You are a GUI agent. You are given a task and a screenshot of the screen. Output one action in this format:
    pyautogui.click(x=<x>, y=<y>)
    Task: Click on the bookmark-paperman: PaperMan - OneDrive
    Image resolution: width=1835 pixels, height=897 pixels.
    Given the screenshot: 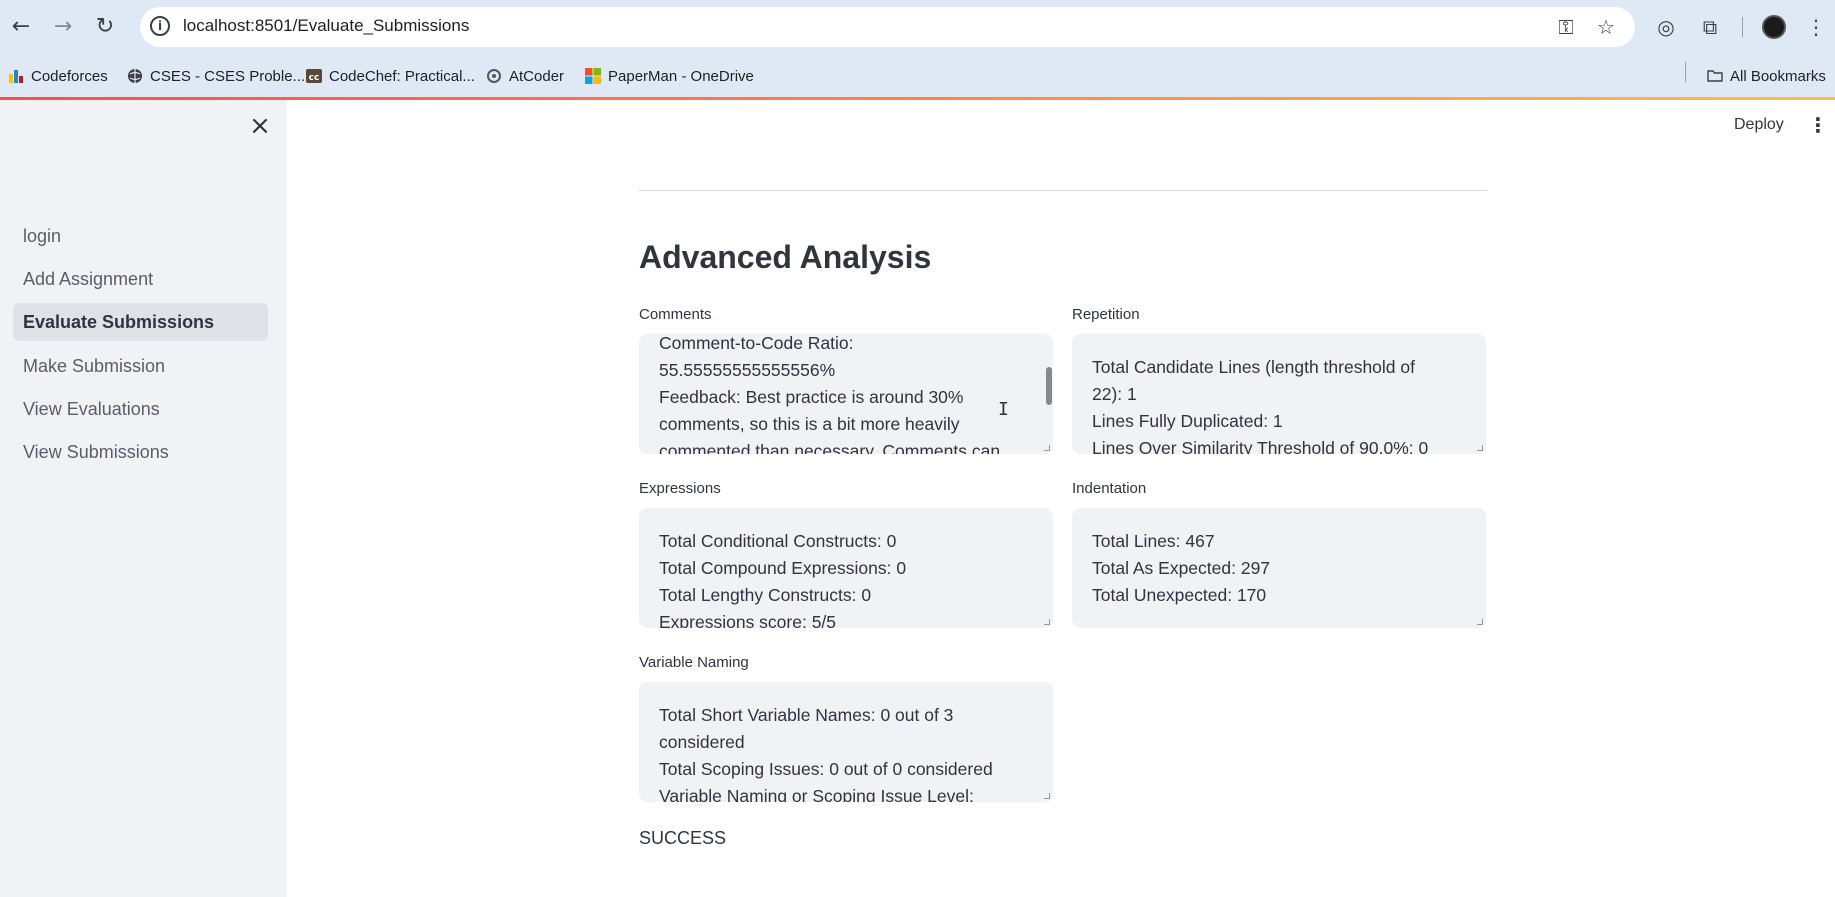 What is the action you would take?
    pyautogui.click(x=669, y=76)
    